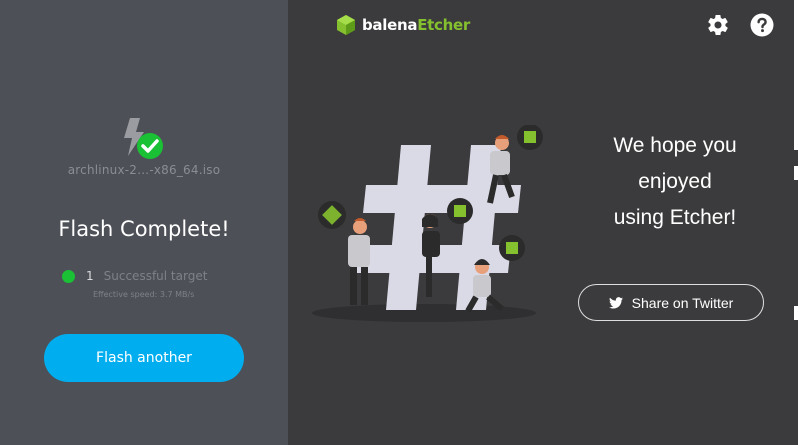  I want to click on thanks-line-2: enjoyed, so click(675, 181).